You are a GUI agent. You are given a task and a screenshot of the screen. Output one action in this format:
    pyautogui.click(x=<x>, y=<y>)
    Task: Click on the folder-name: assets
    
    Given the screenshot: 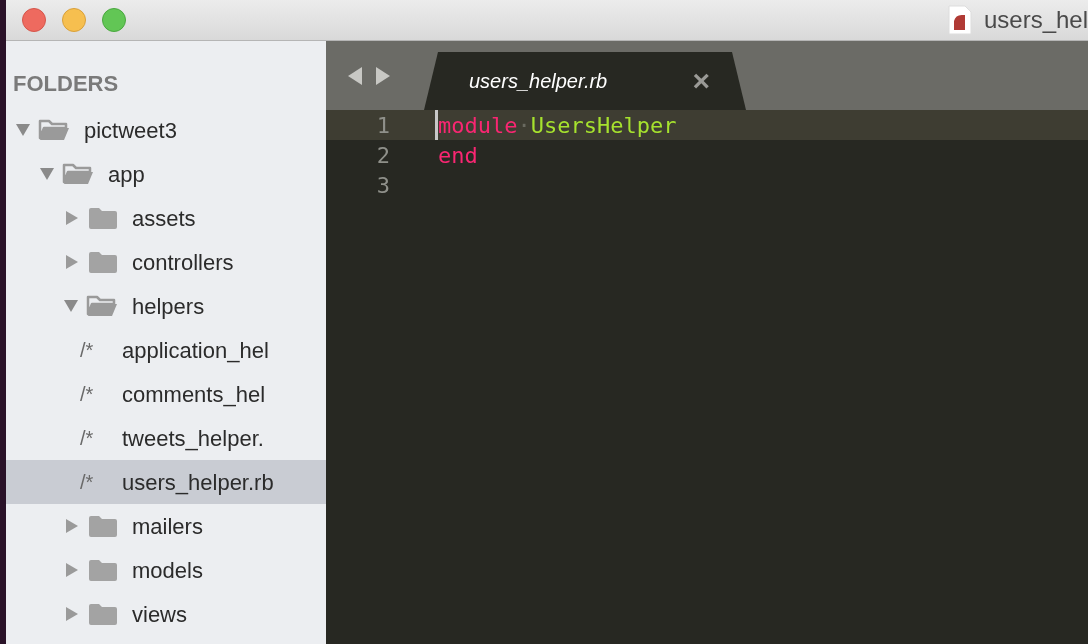 What is the action you would take?
    pyautogui.click(x=164, y=218)
    